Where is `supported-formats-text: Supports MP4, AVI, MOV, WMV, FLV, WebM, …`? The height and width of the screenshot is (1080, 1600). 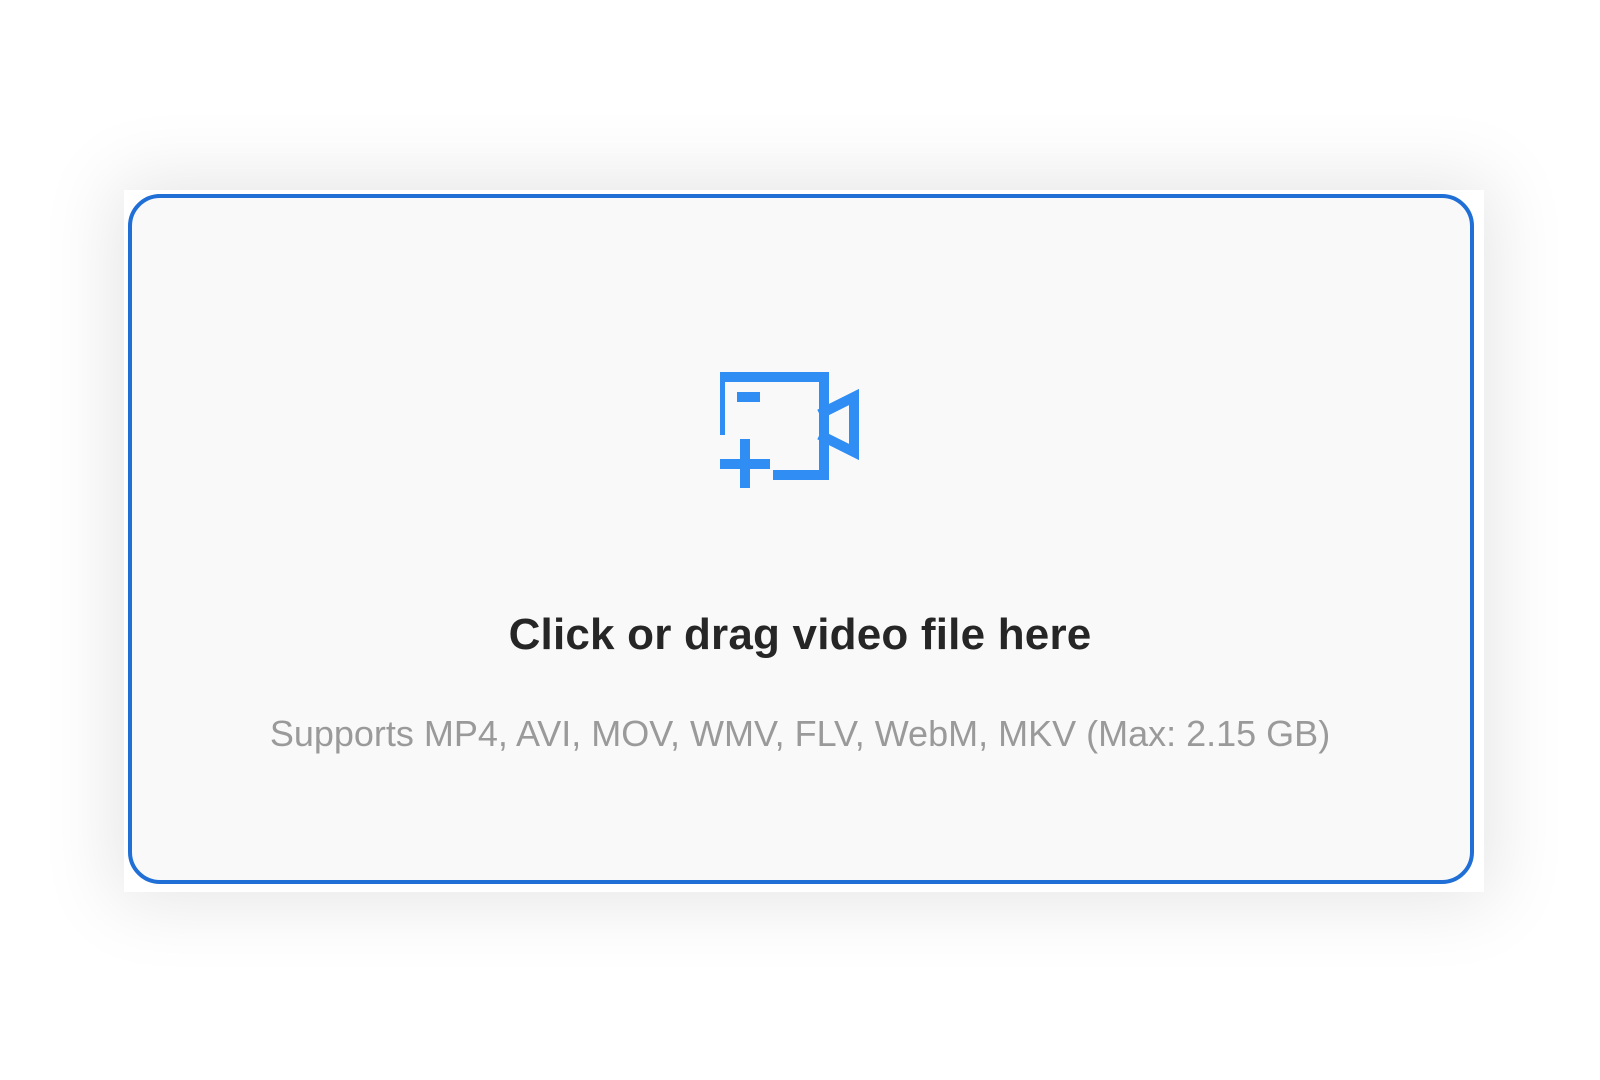 supported-formats-text: Supports MP4, AVI, MOV, WMV, FLV, WebM, … is located at coordinates (800, 733).